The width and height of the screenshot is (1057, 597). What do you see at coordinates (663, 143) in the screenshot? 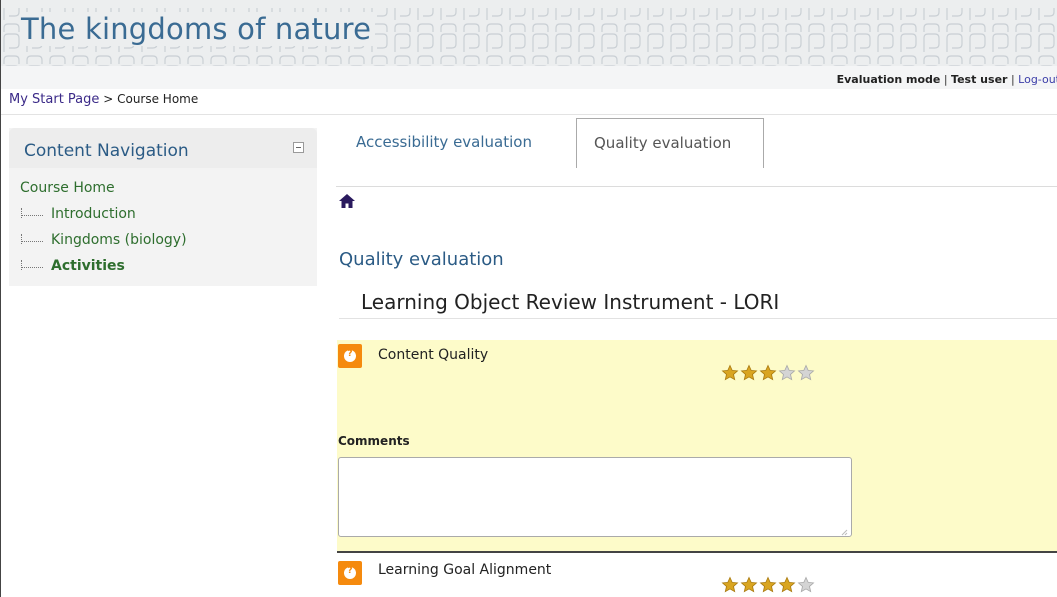
I see `tab-label: Quality evaluation` at bounding box center [663, 143].